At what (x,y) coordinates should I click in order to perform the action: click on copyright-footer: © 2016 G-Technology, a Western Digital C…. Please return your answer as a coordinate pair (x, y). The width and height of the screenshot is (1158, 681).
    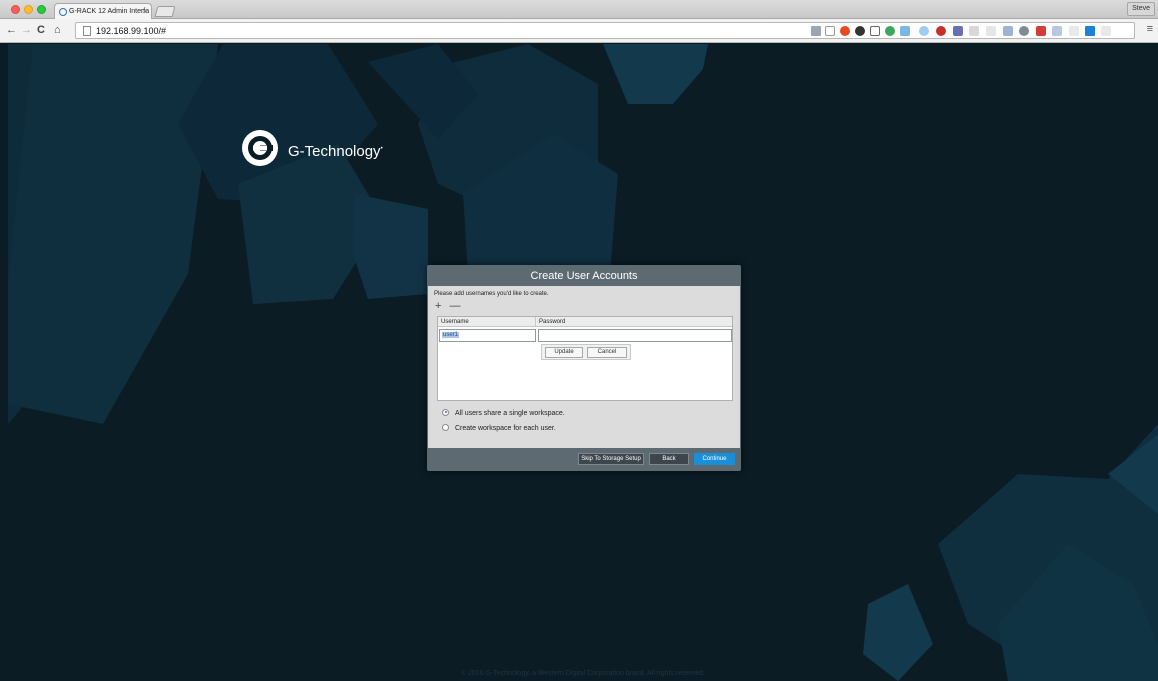
    Looking at the image, I should click on (583, 673).